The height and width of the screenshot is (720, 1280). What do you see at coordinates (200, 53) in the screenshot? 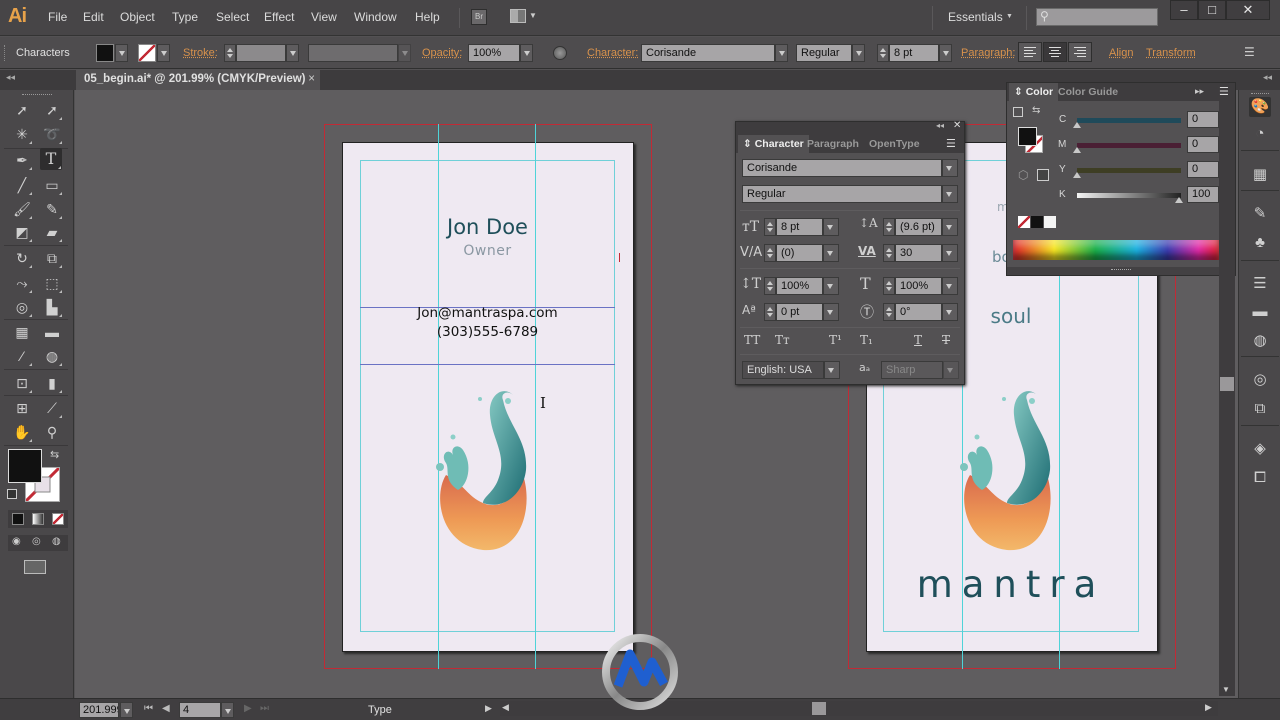
I see `stroke-label: Stroke:` at bounding box center [200, 53].